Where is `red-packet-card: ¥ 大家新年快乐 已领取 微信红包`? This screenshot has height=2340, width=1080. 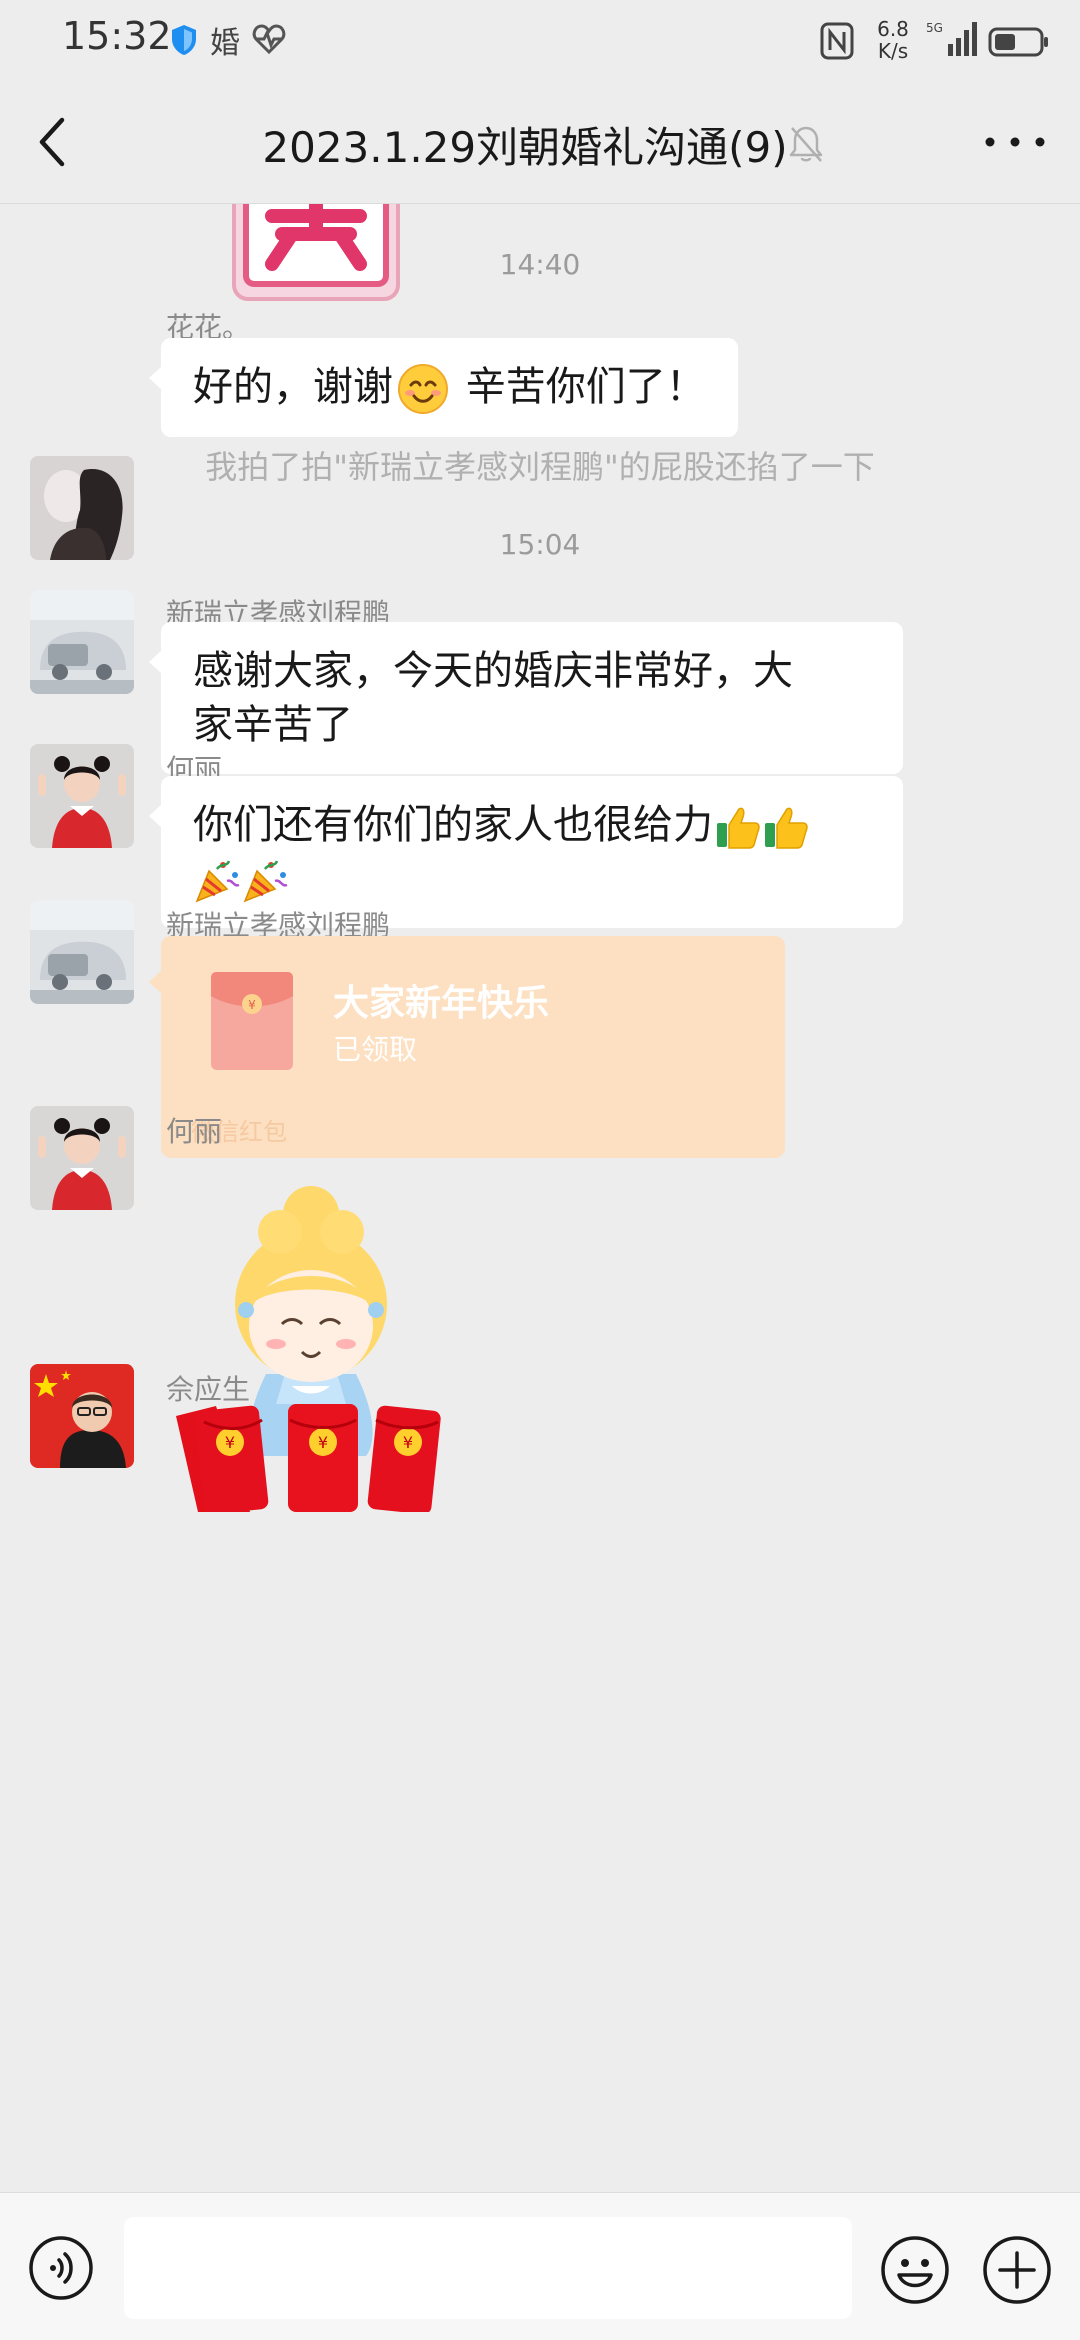 red-packet-card: ¥ 大家新年快乐 已领取 微信红包 is located at coordinates (467, 1047).